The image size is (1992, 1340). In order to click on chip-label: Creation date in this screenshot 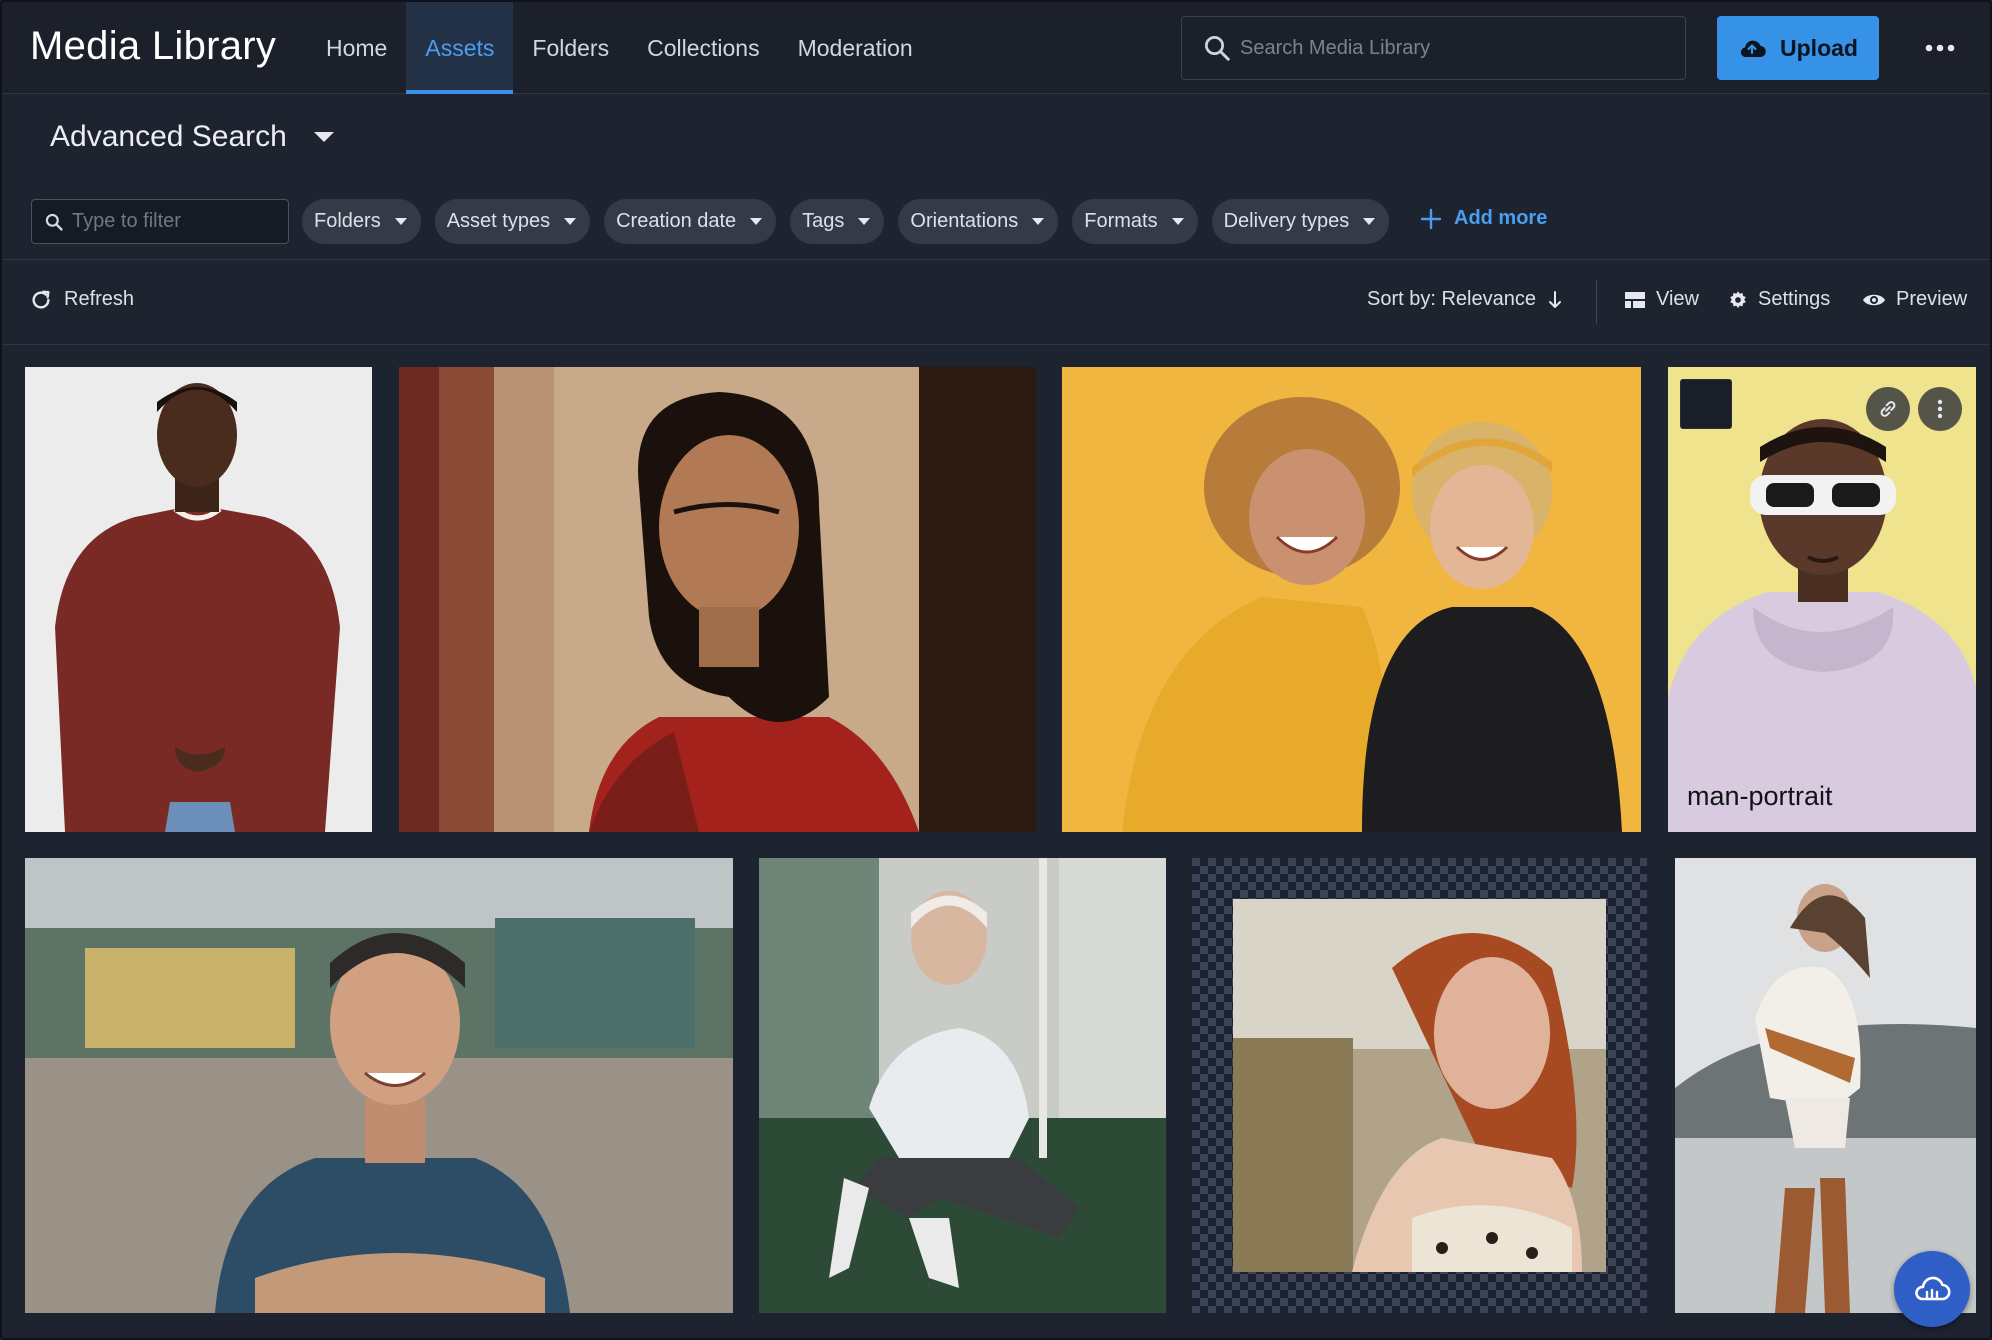, I will do `click(676, 221)`.